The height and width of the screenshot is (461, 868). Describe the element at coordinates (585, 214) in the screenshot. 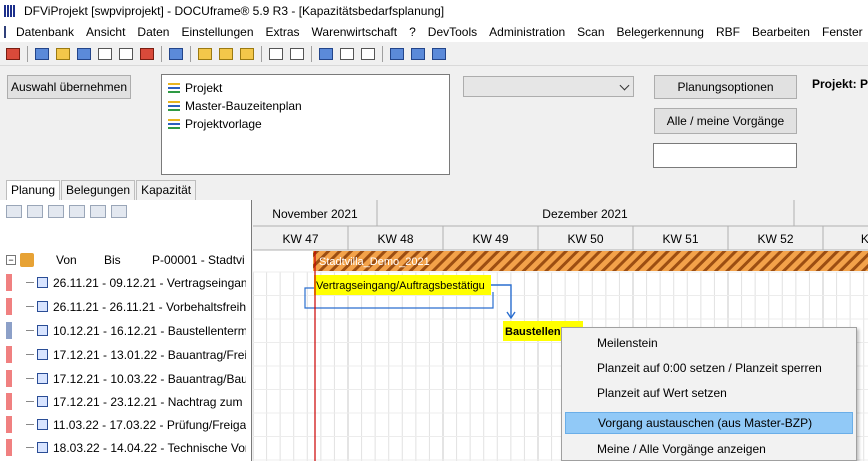

I see `month-label: Dezember 2021` at that location.